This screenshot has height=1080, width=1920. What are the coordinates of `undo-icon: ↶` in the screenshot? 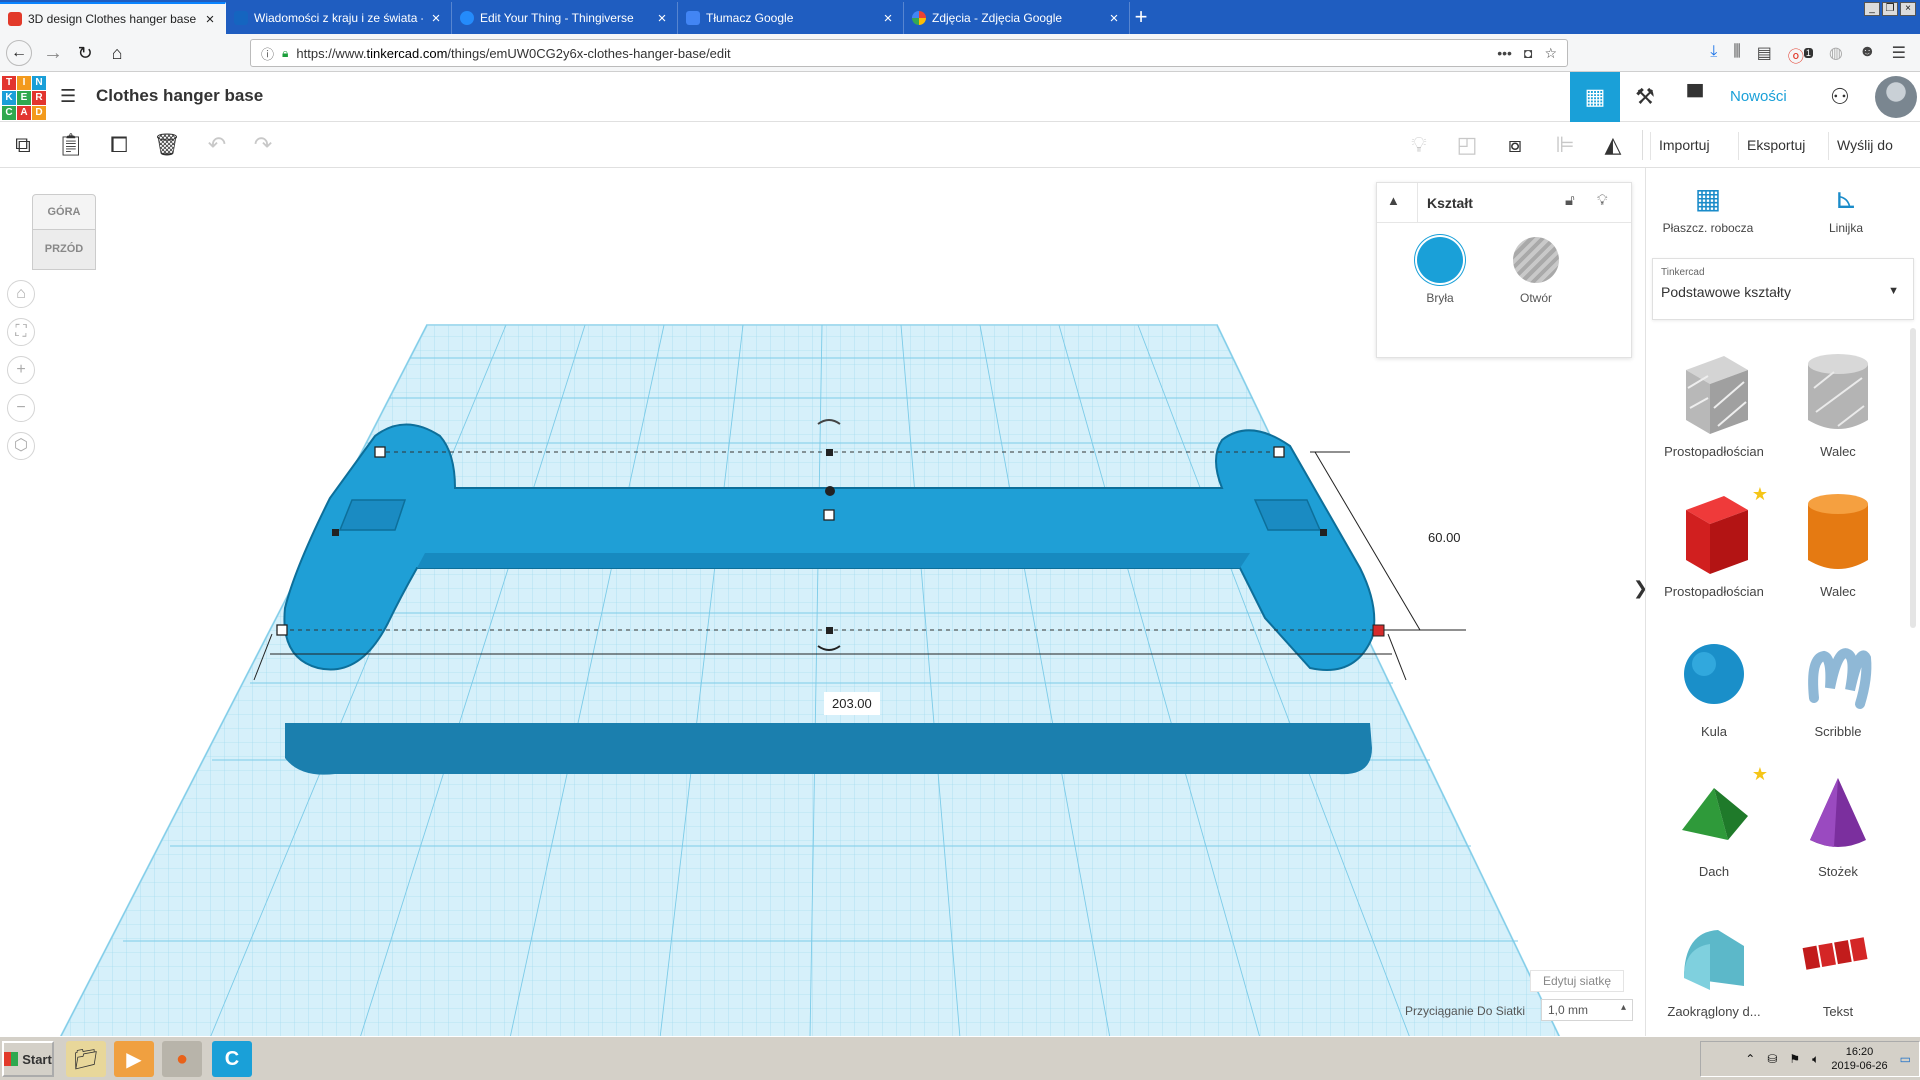 It's located at (217, 145).